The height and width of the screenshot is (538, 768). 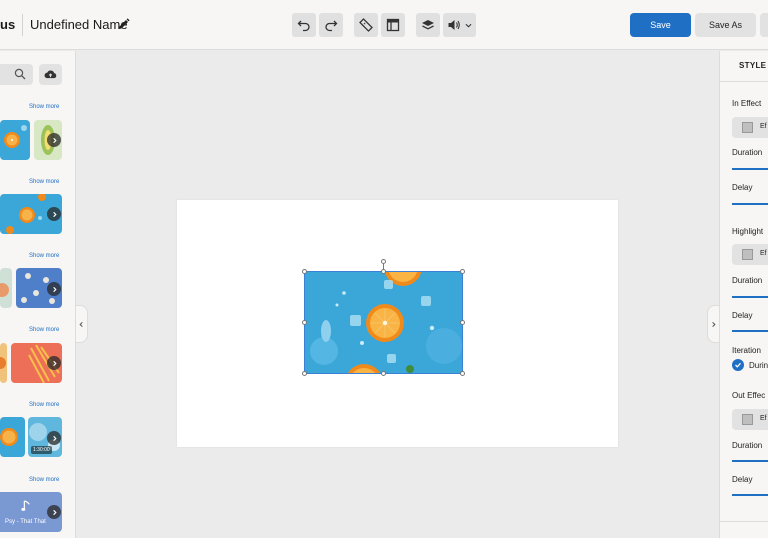 I want to click on upload-button, so click(x=50, y=74).